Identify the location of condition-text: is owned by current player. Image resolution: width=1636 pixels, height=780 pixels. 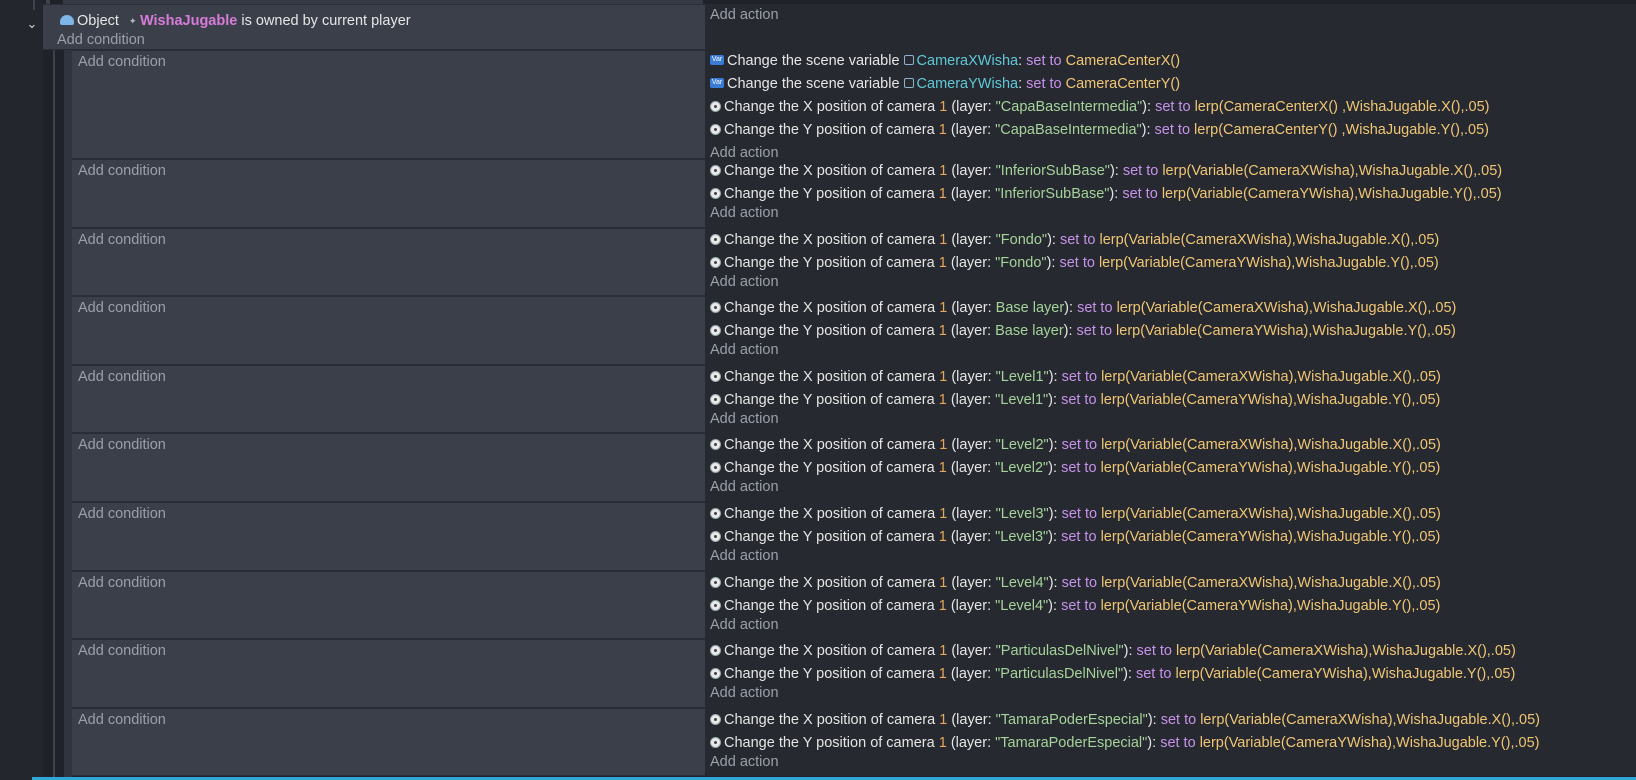
(326, 21).